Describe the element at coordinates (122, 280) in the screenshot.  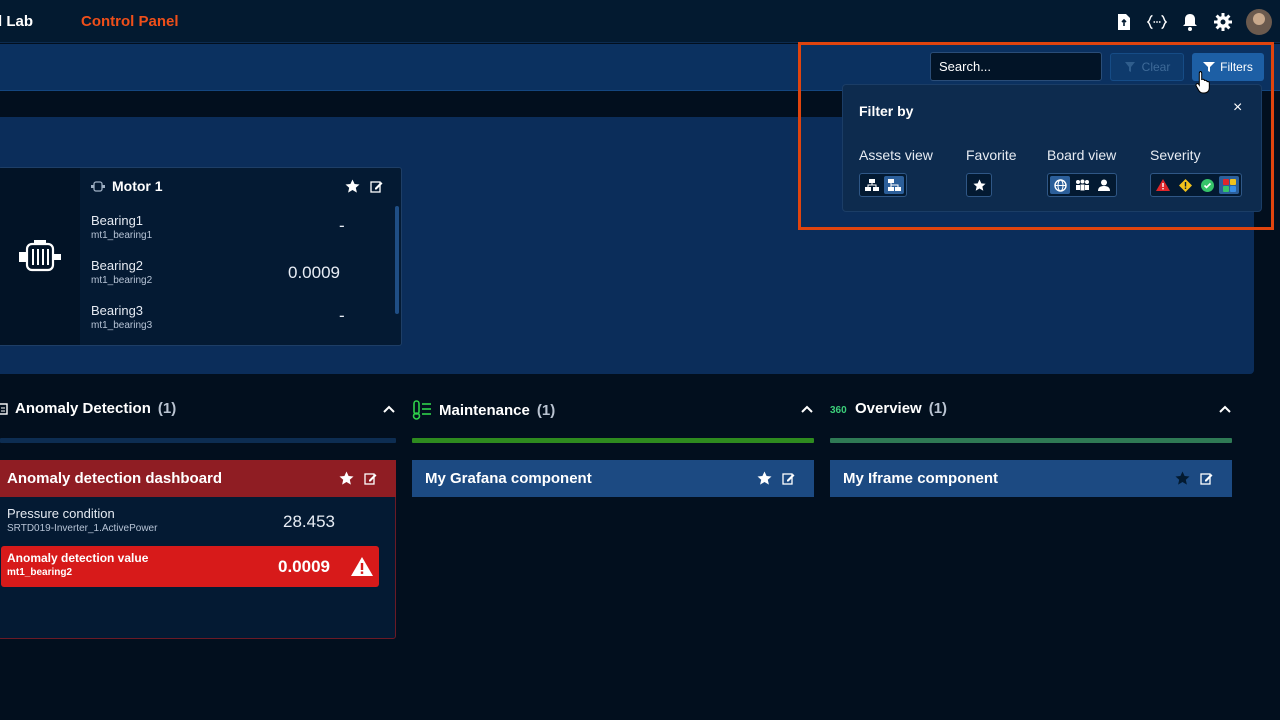
I see `row-sub: mt1_bearing2` at that location.